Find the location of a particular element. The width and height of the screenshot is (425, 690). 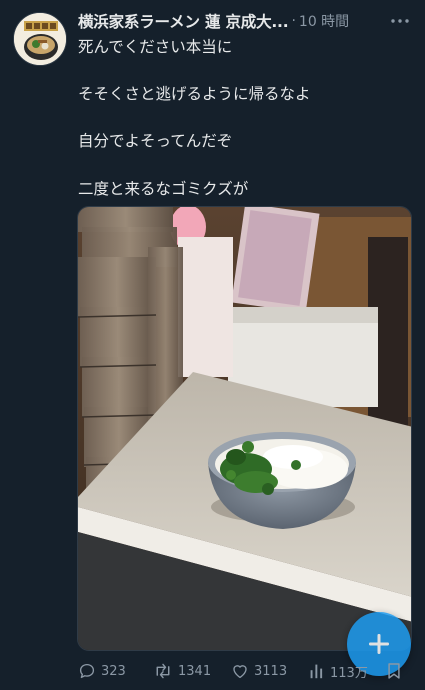

bookmark-icon is located at coordinates (394, 671).